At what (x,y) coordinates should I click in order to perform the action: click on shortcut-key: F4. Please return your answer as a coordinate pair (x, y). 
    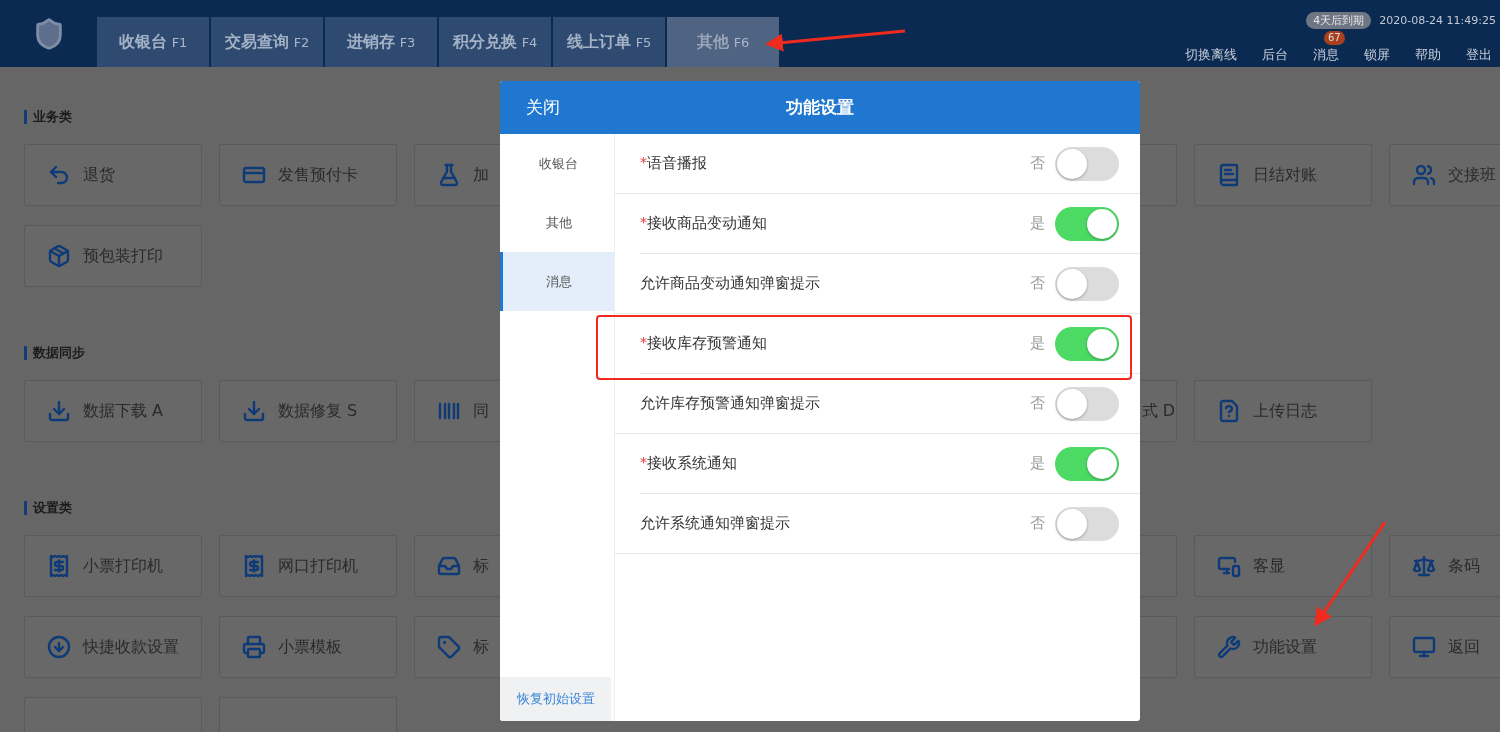
    Looking at the image, I should click on (529, 42).